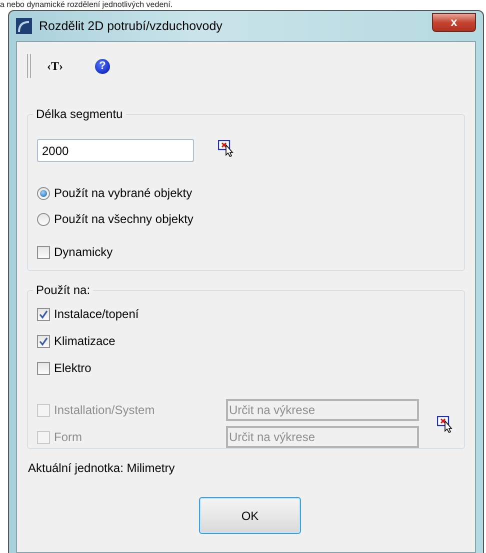  I want to click on text-tool-button: ‹T›, so click(55, 66).